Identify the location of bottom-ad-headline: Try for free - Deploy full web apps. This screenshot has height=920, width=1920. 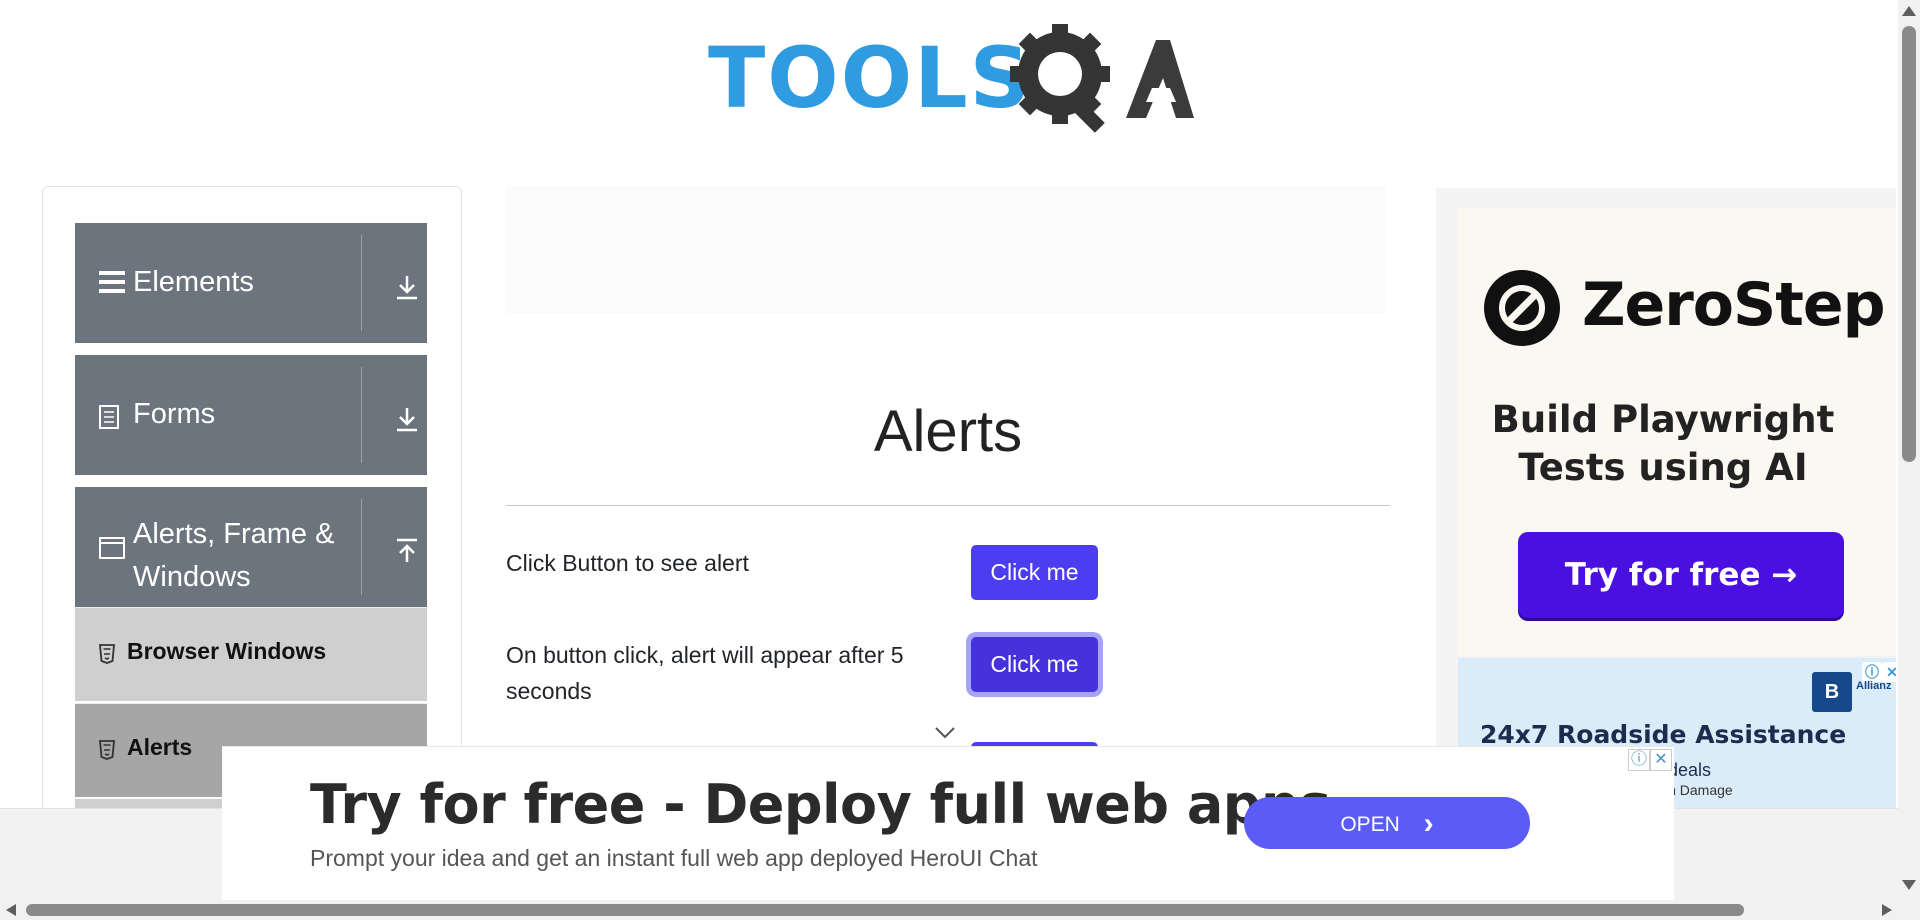
(820, 804).